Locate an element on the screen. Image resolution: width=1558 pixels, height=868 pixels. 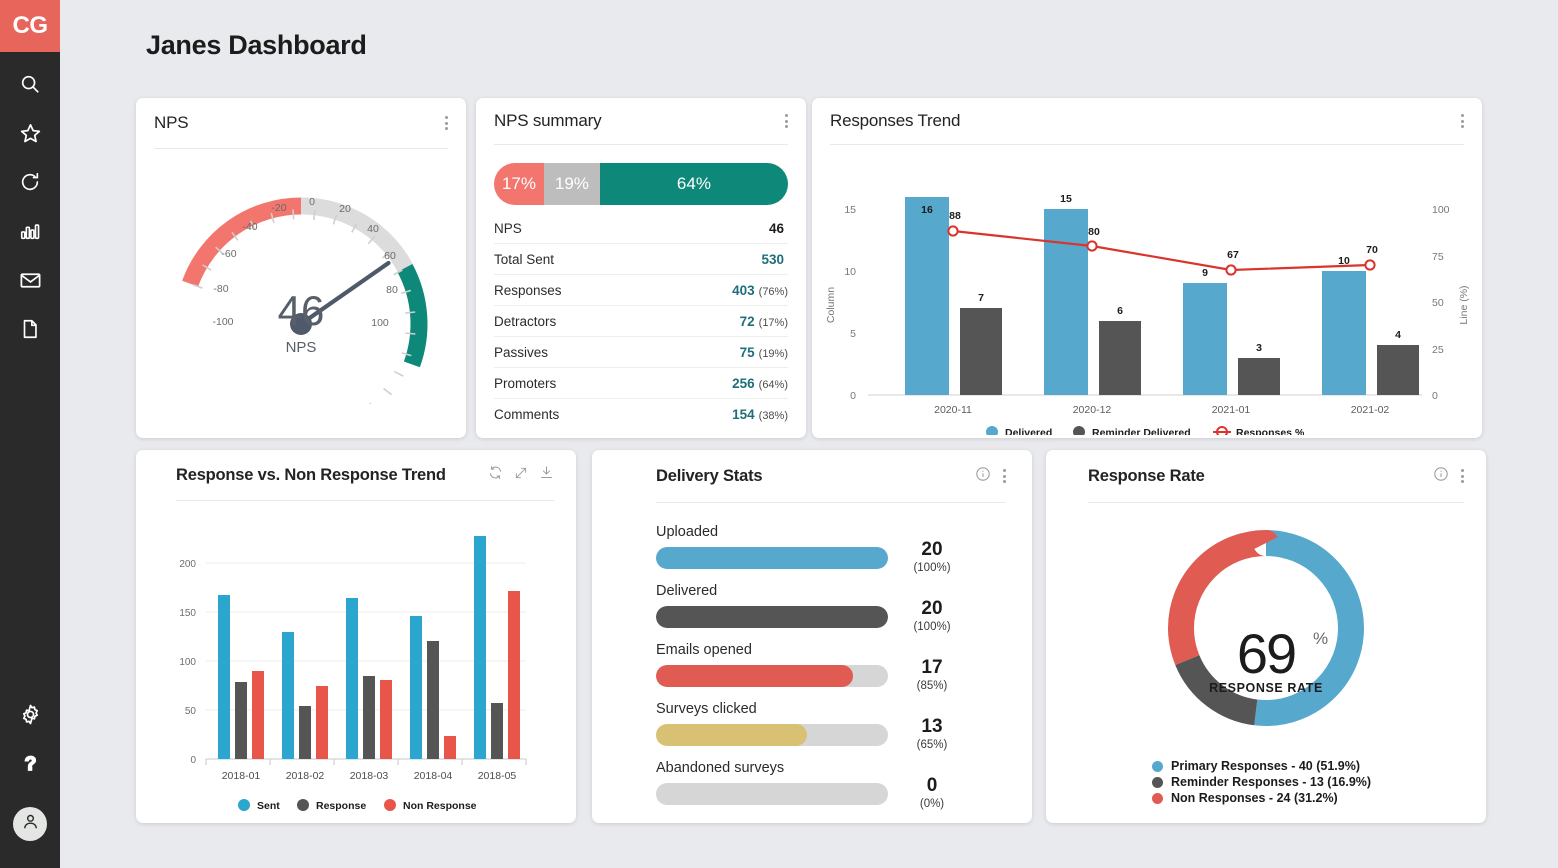
card-response-vs-non-response-title: Response vs. Non Response Trend is located at coordinates (311, 474).